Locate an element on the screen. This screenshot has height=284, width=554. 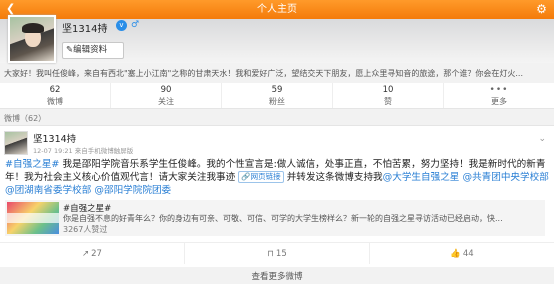
topic-card-likes: 3267人赞过 is located at coordinates (85, 229).